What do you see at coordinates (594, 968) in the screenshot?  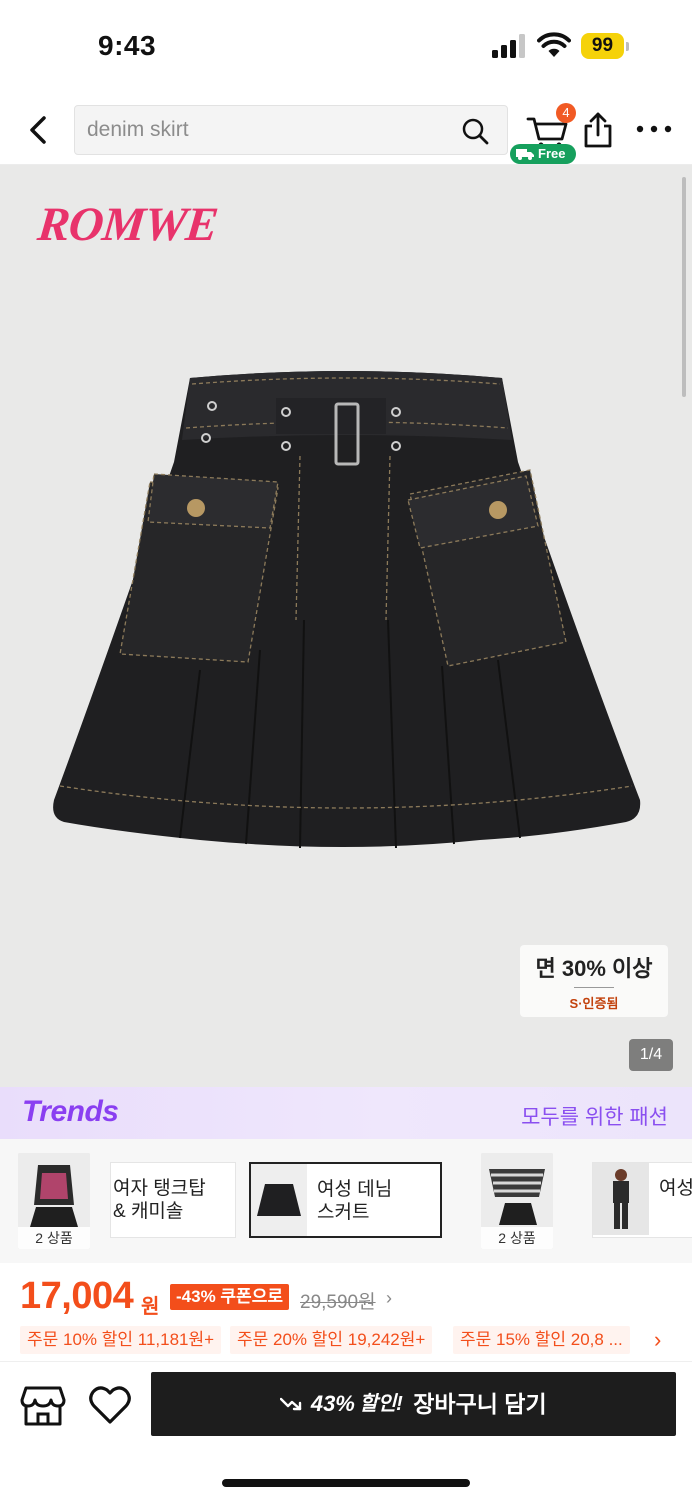 I see `cert-title: 면 30% 이상` at bounding box center [594, 968].